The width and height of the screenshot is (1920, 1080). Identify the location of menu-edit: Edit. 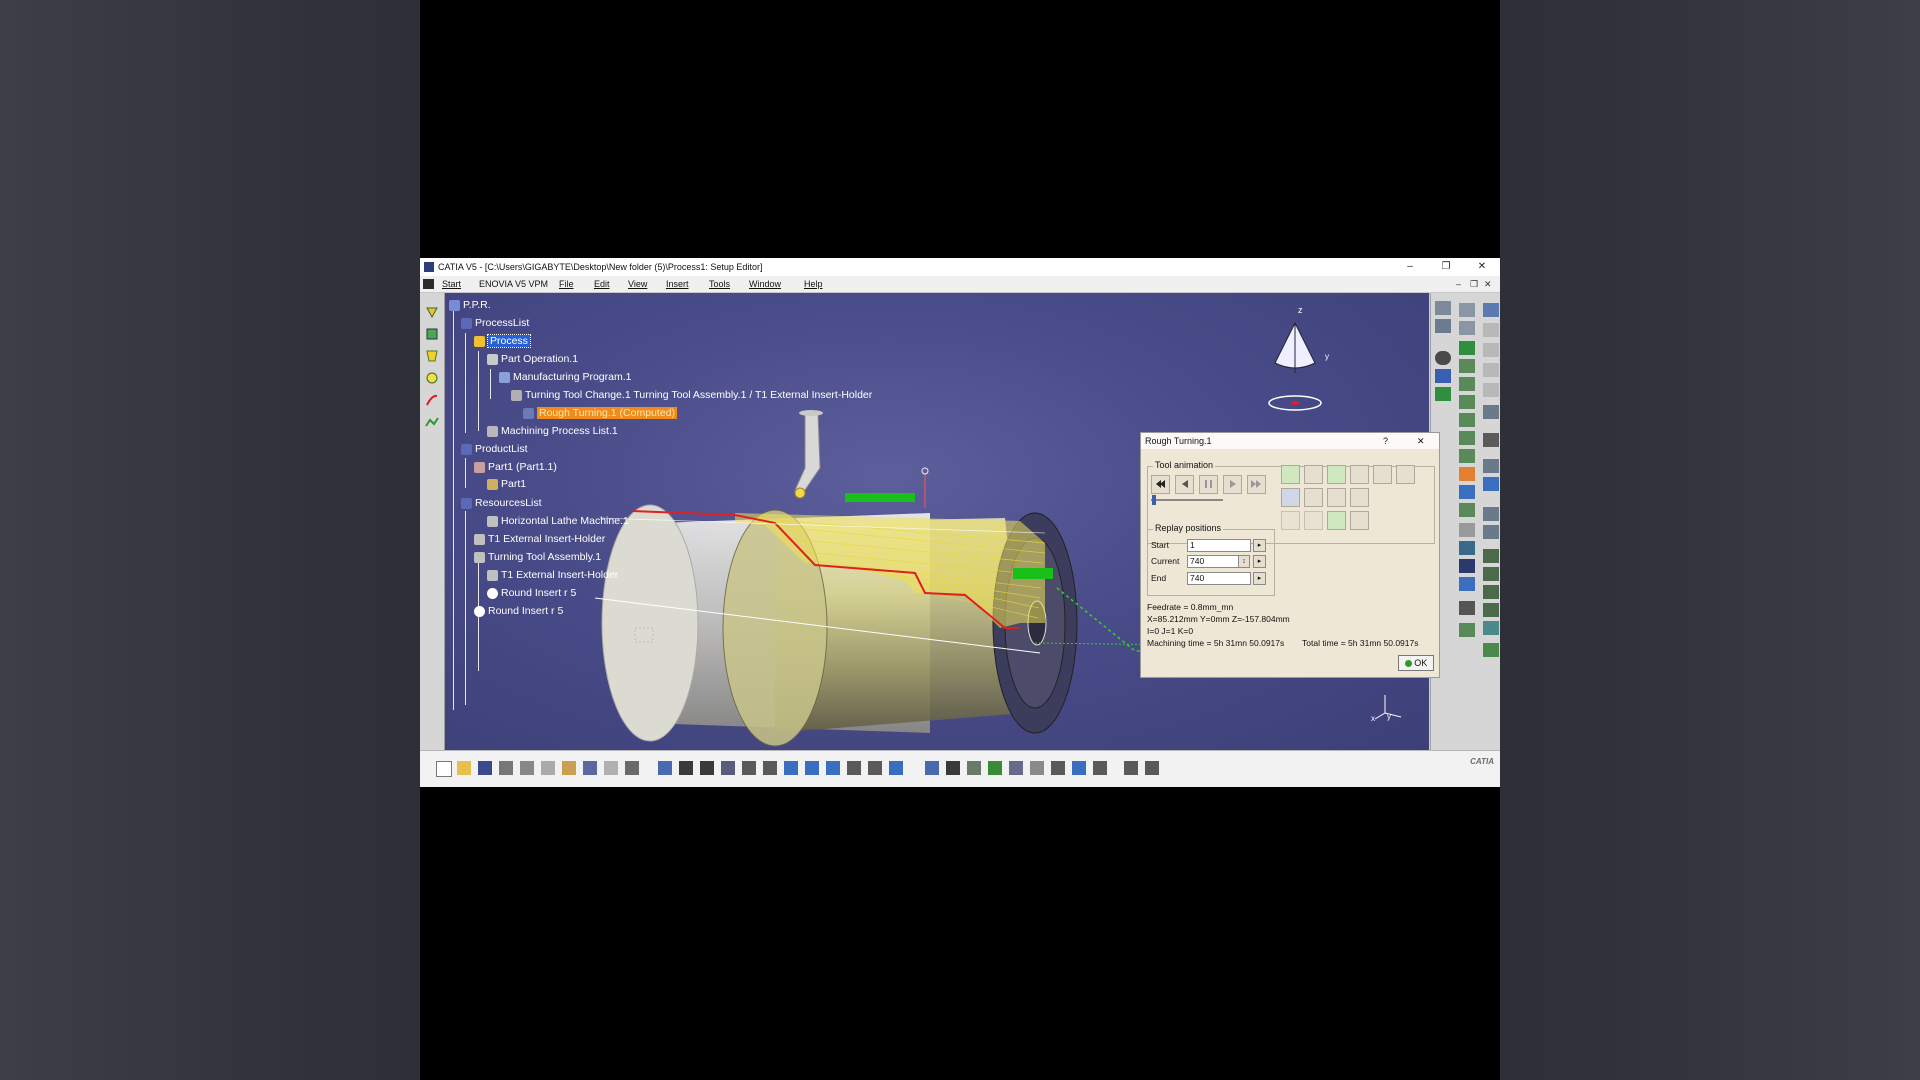
(602, 284).